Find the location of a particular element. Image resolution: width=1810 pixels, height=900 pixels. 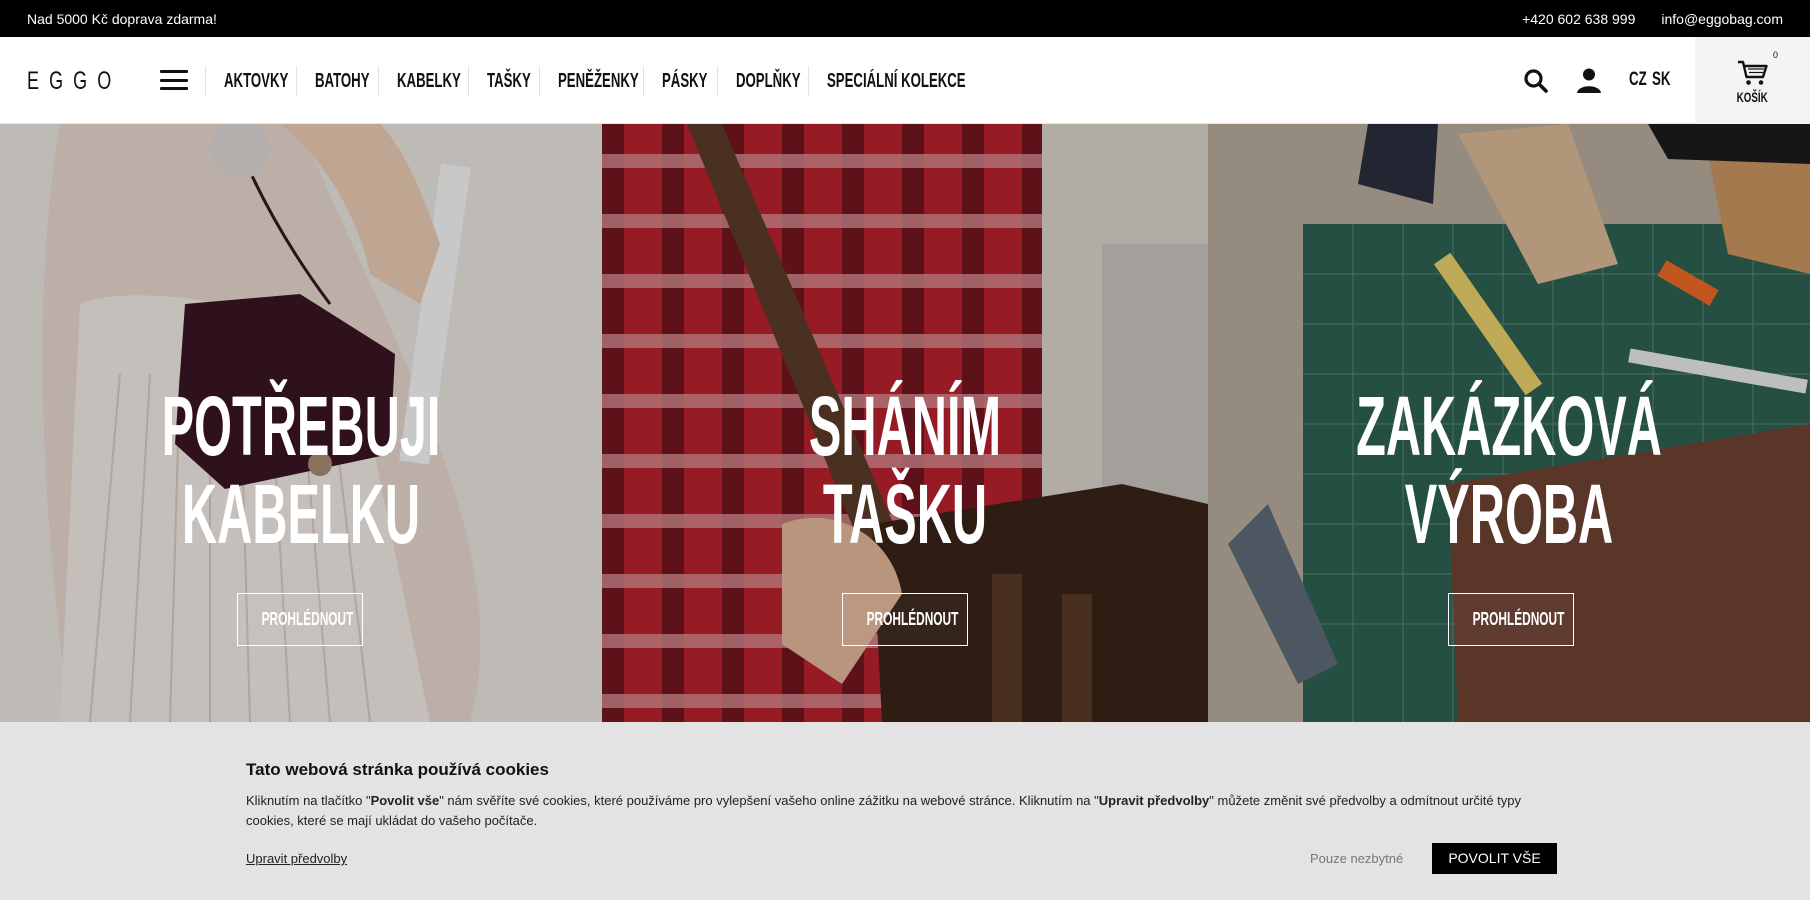

hero-title: POTŘEBUJI KABELKU is located at coordinates (301, 470).